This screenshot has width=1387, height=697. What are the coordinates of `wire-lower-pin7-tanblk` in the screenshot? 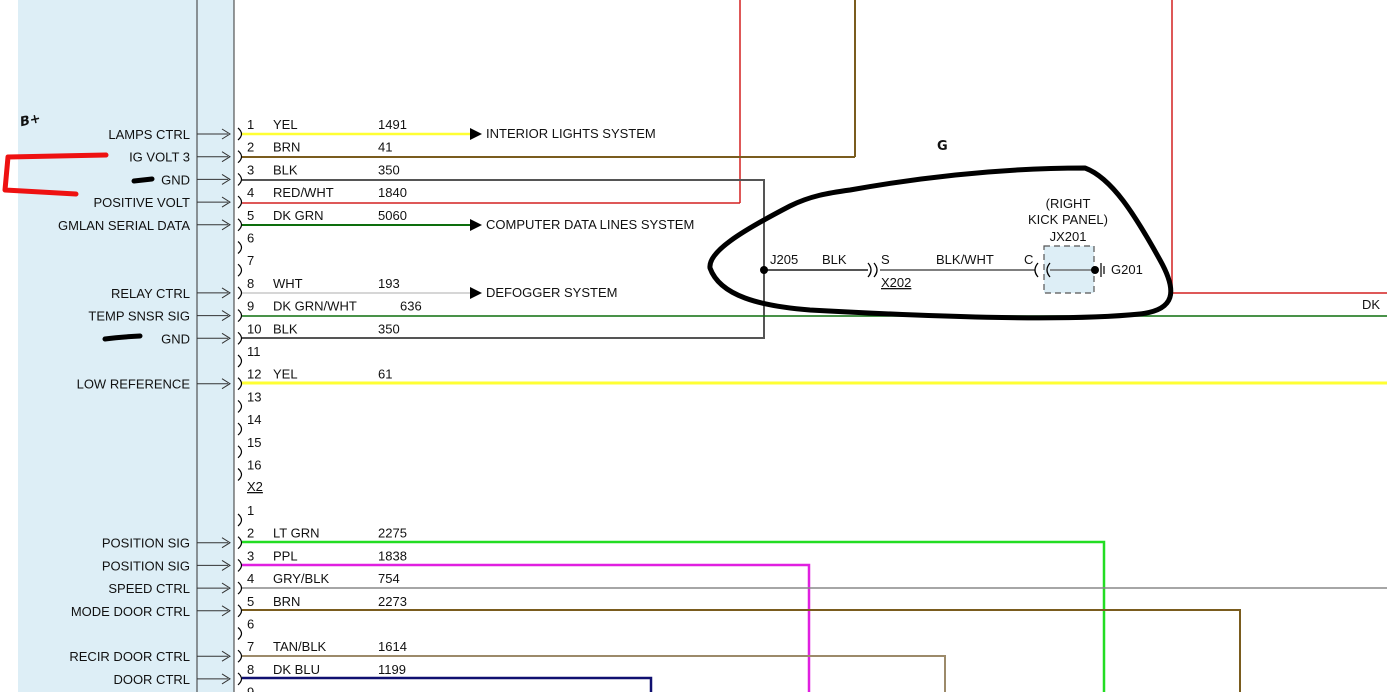 It's located at (594, 673).